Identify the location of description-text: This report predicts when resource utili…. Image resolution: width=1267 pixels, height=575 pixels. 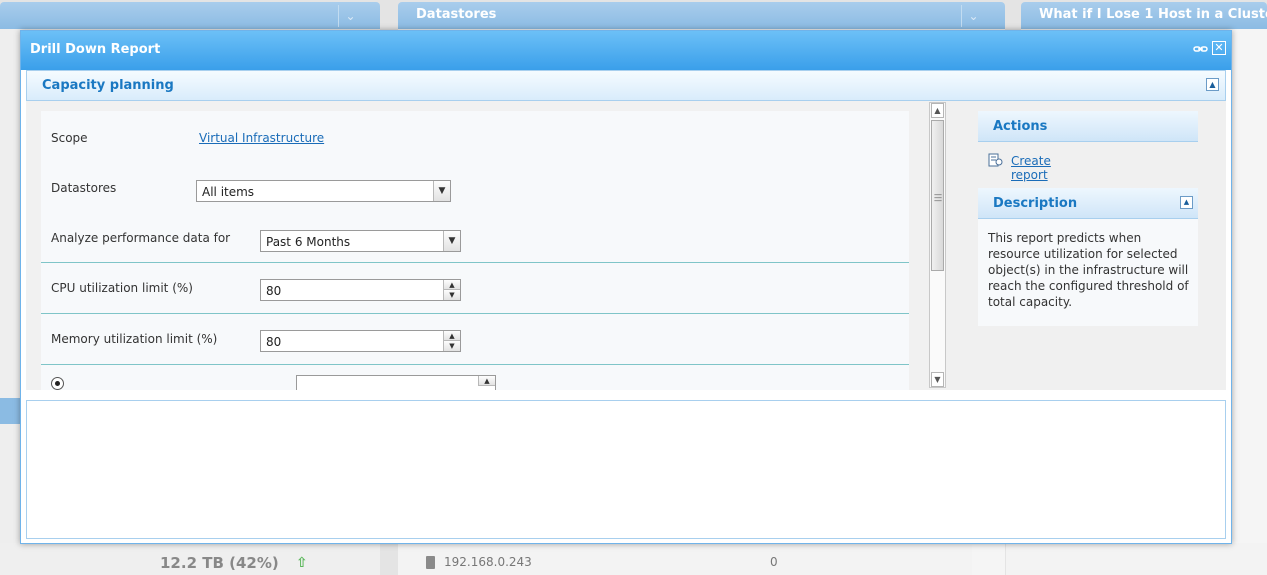
(1088, 270).